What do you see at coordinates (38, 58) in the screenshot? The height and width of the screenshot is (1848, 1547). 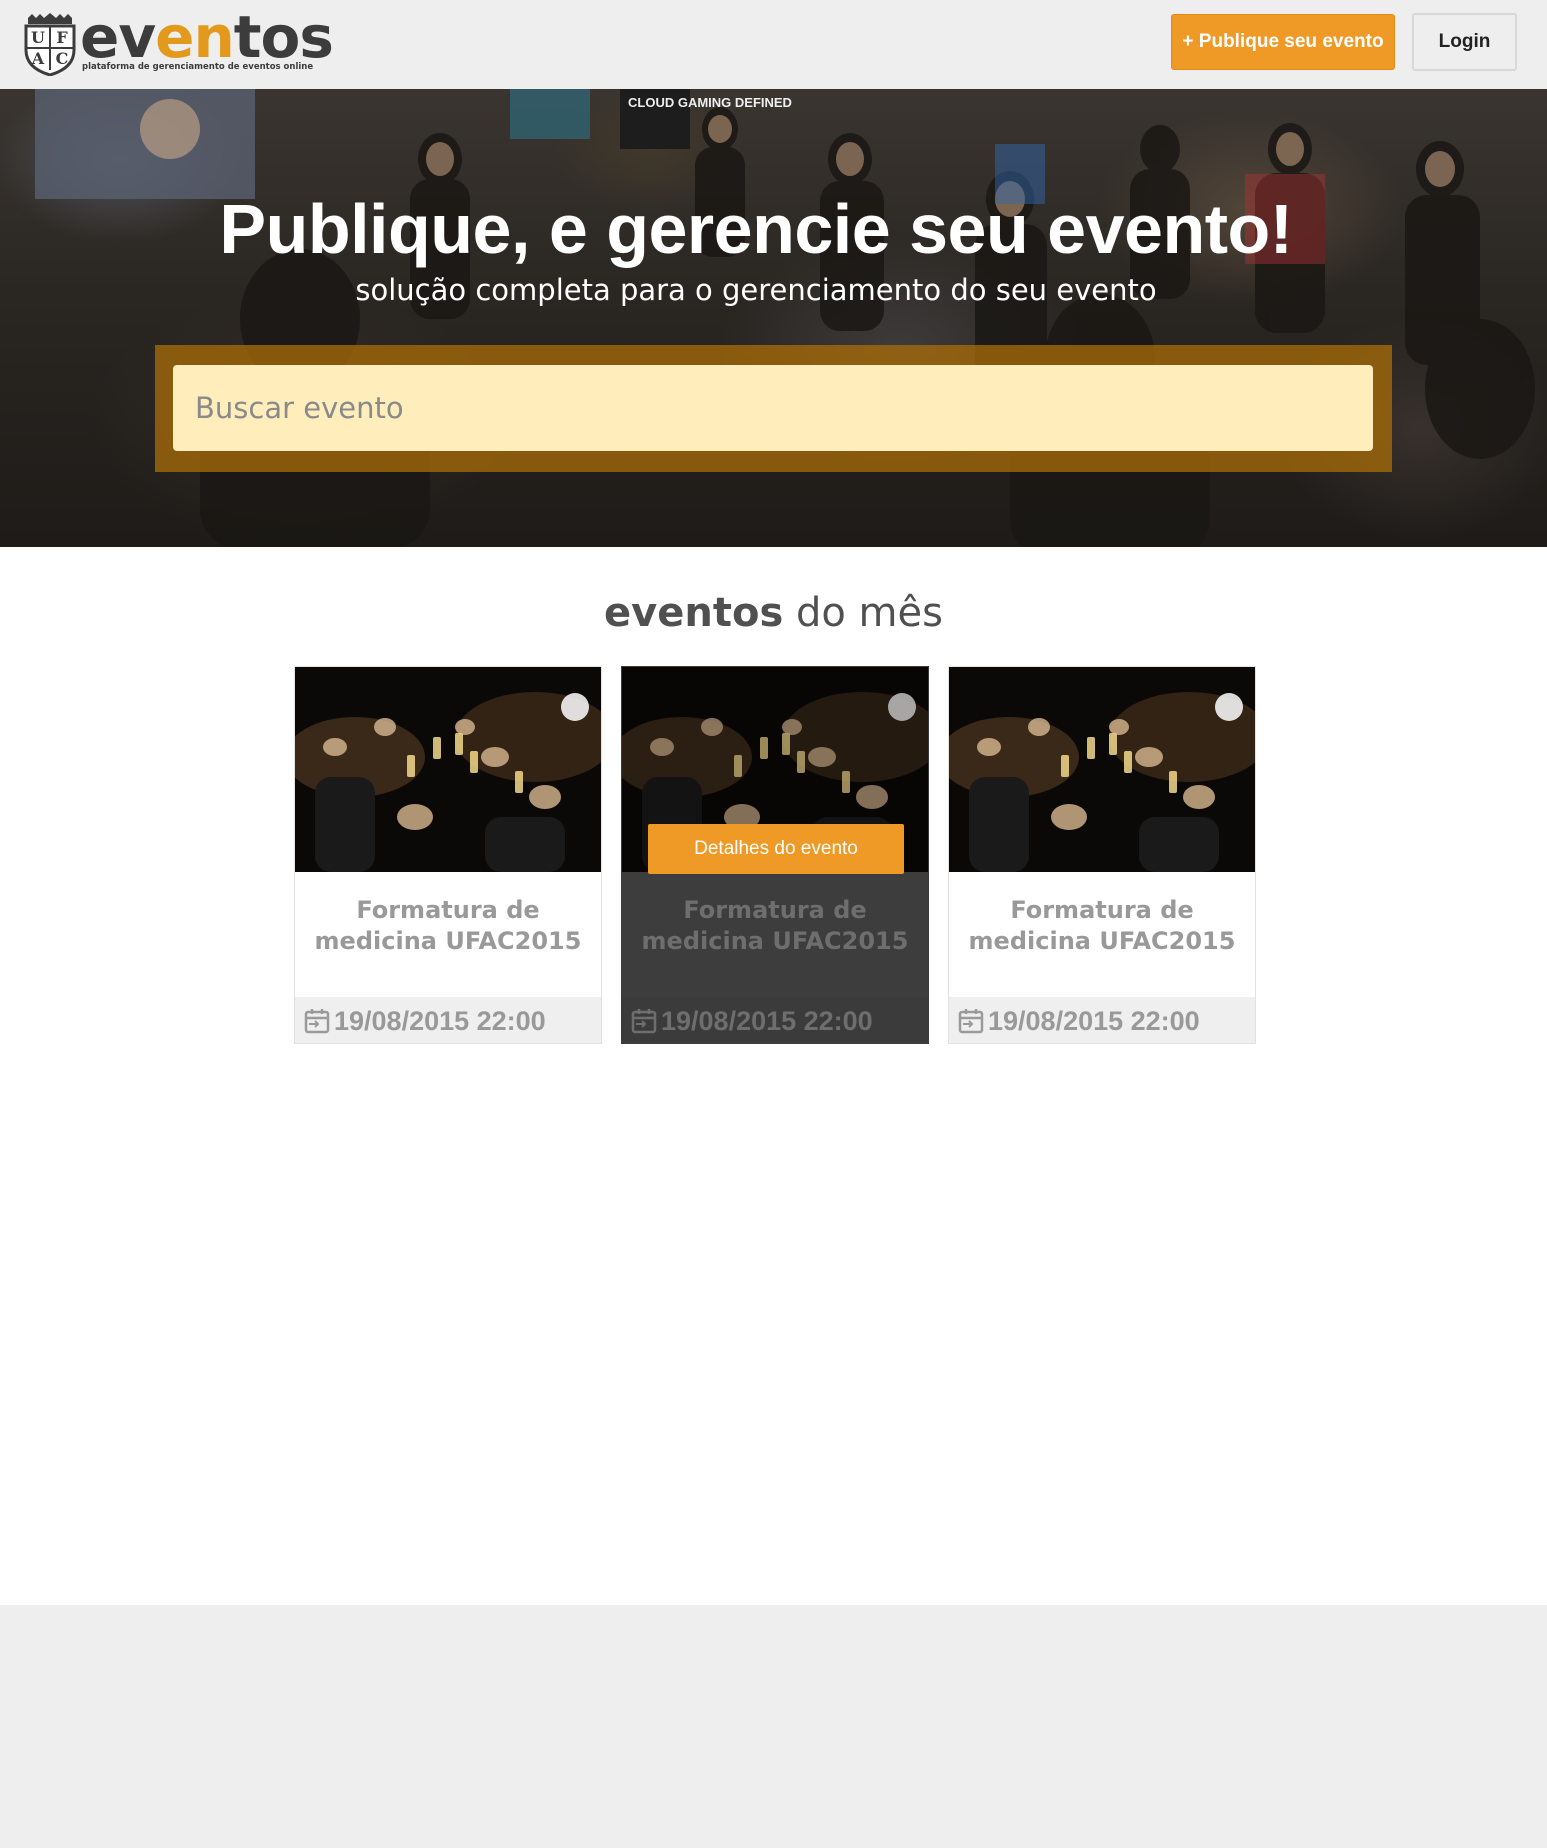 I see `svg-text: A` at bounding box center [38, 58].